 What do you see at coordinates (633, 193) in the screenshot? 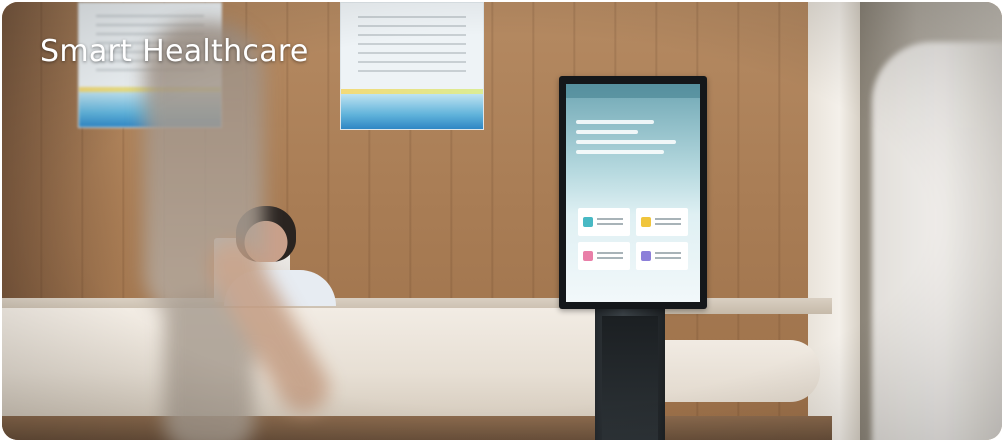
I see `kiosk-screen` at bounding box center [633, 193].